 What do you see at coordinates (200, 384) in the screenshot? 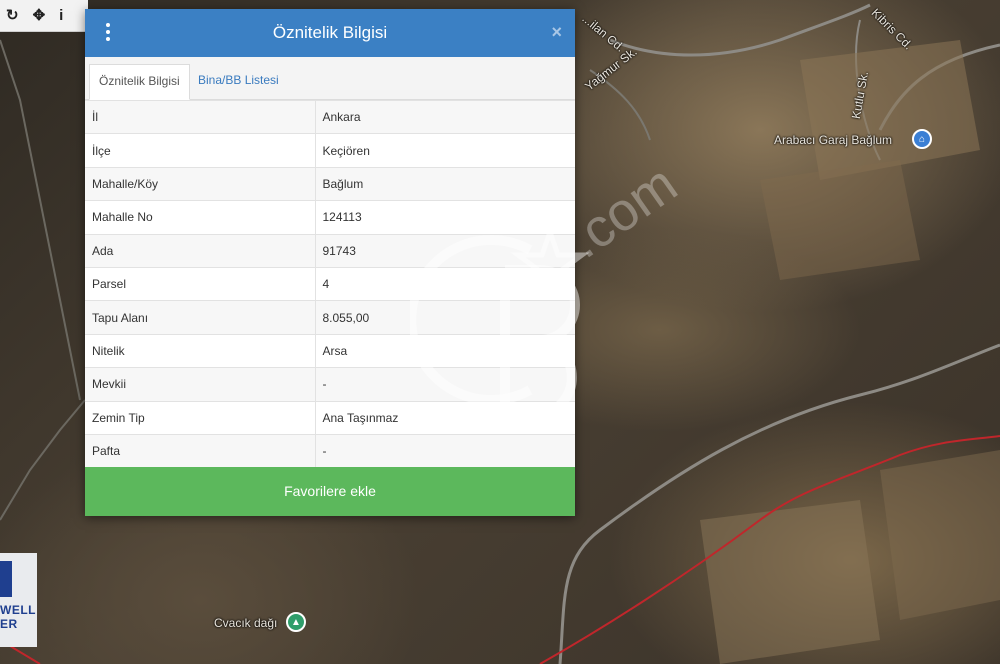
I see `attribute-key: Mevkii` at bounding box center [200, 384].